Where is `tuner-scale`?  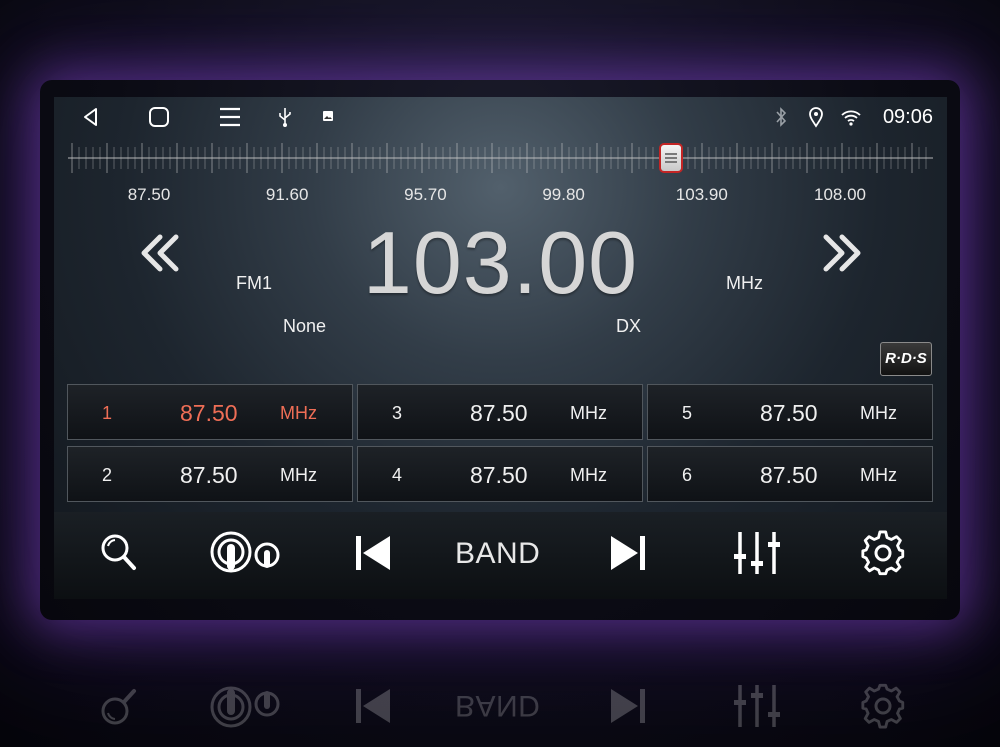
tuner-scale is located at coordinates (500, 158).